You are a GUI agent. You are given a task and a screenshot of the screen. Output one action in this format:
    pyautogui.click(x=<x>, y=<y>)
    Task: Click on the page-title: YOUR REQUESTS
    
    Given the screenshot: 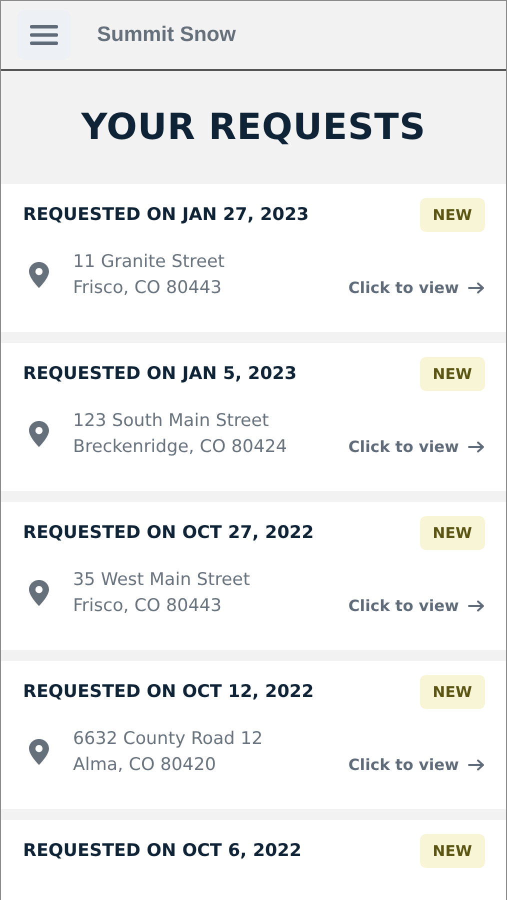 What is the action you would take?
    pyautogui.click(x=253, y=127)
    